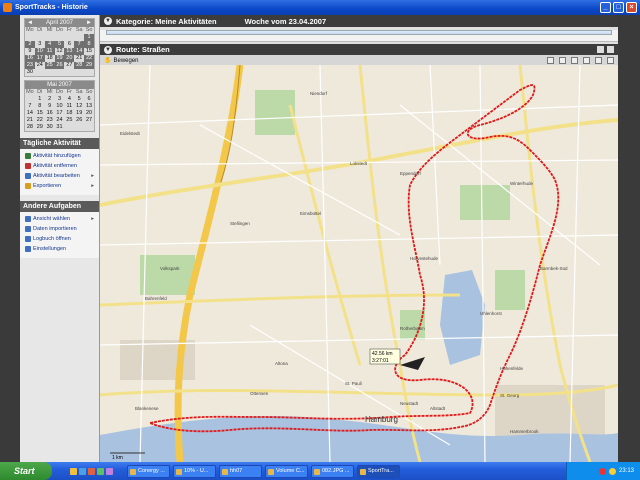 The height and width of the screenshot is (480, 640). What do you see at coordinates (89, 23) in the screenshot?
I see `next-month-icon: ►` at bounding box center [89, 23].